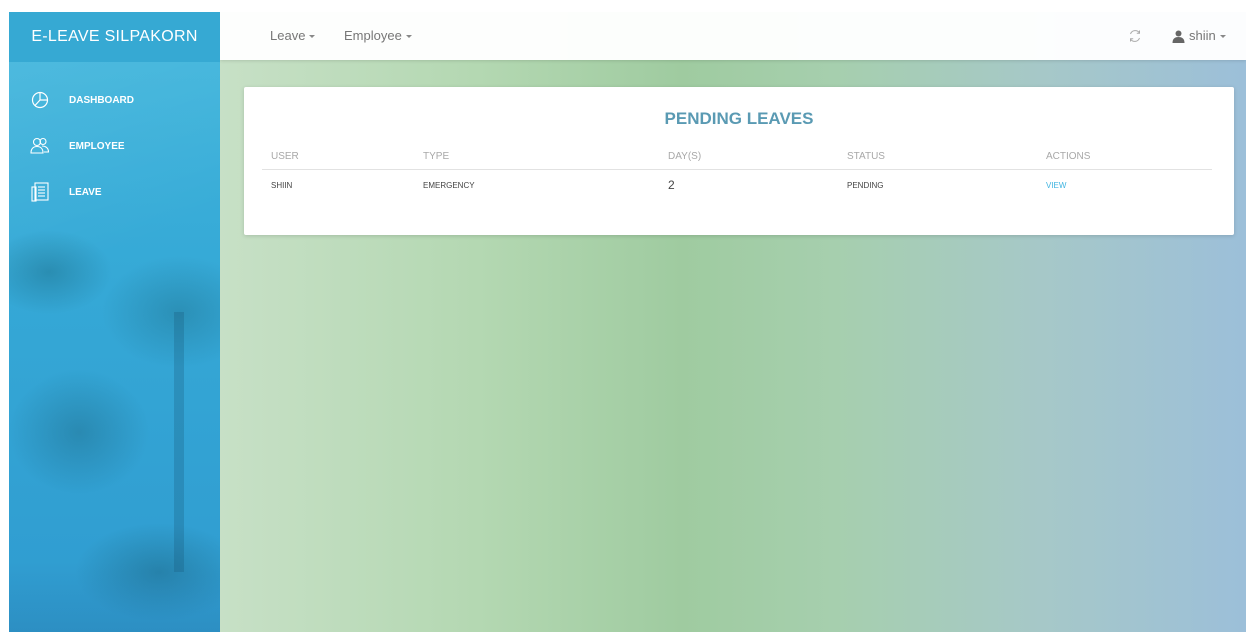  What do you see at coordinates (114, 597) in the screenshot?
I see `sidebar-background-ground` at bounding box center [114, 597].